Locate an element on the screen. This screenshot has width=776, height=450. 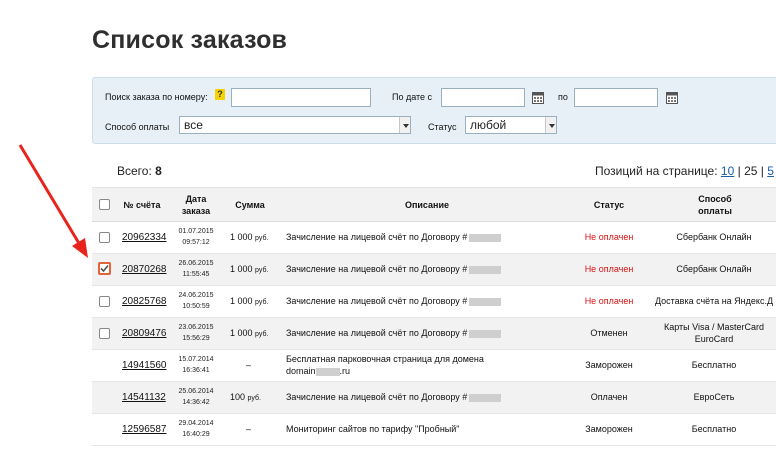
annotation-arrow is located at coordinates (53, 201).